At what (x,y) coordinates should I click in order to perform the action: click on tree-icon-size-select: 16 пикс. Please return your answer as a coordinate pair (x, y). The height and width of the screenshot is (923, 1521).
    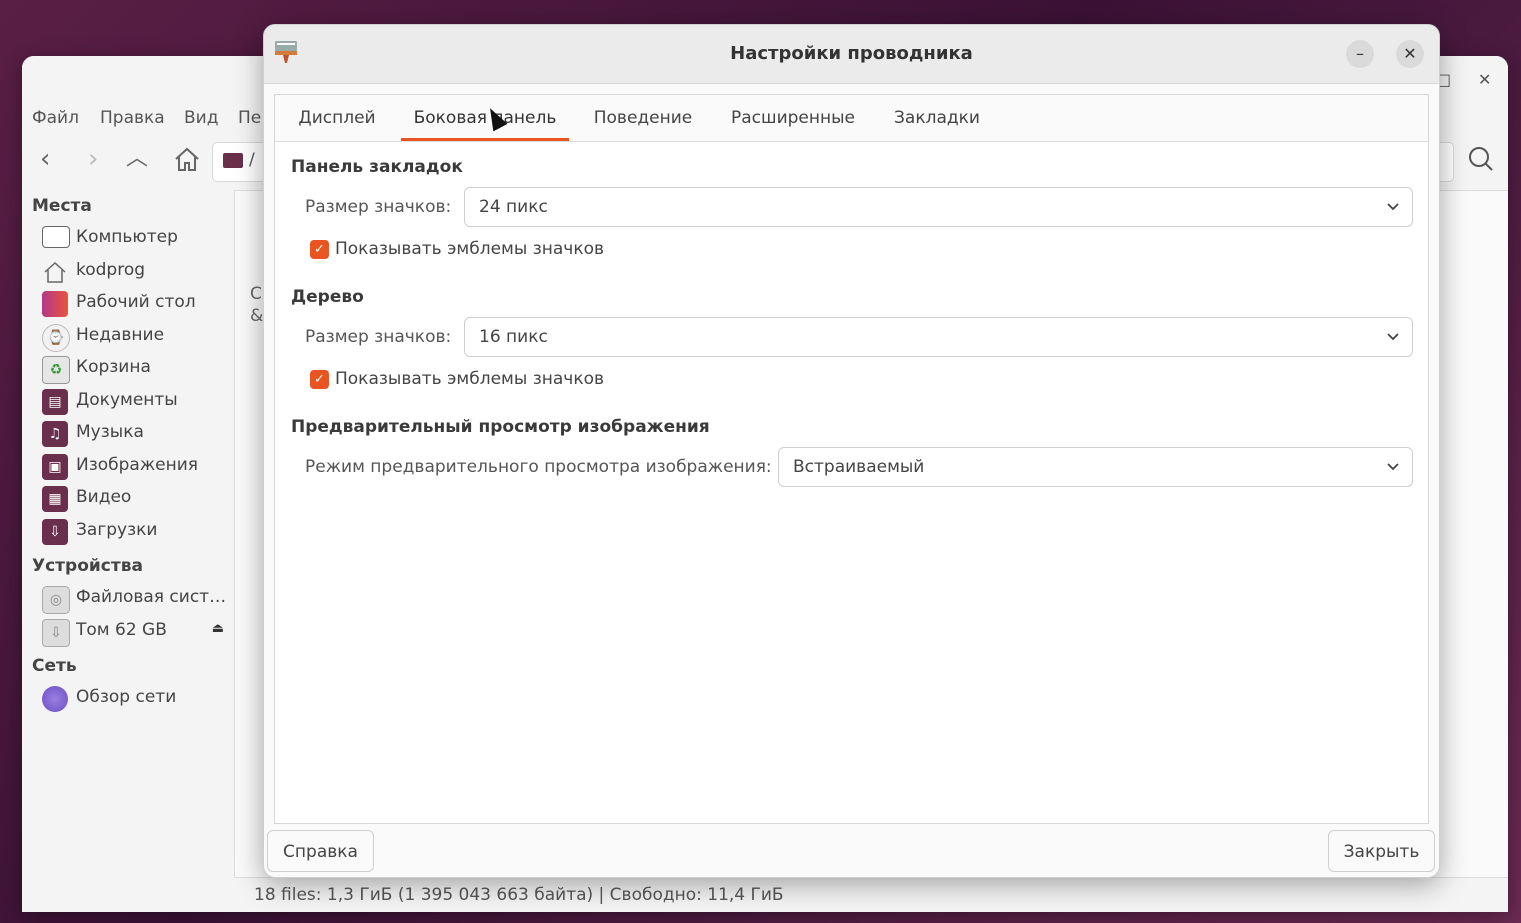
    Looking at the image, I should click on (938, 337).